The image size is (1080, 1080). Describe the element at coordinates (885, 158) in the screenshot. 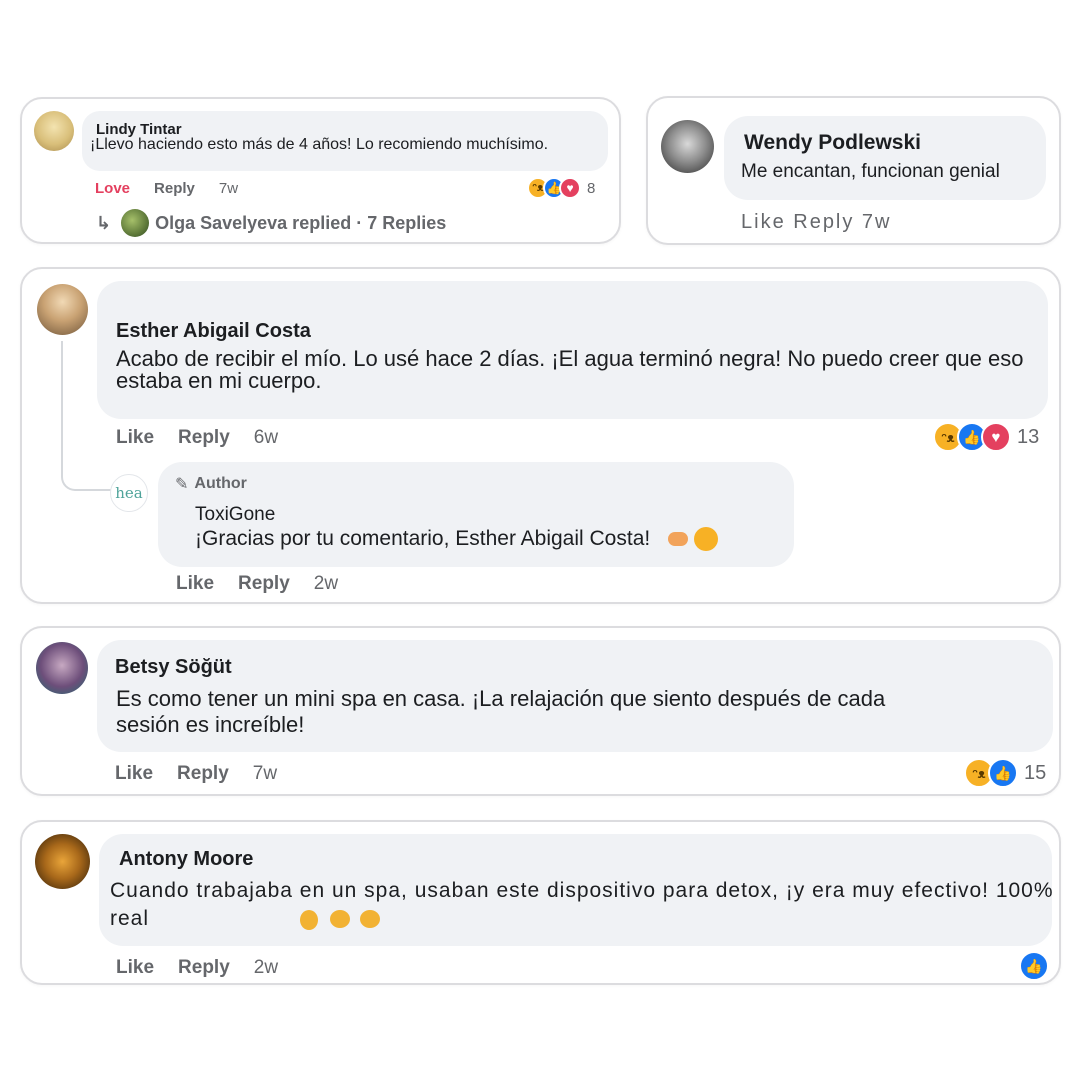

I see `comment-bubble` at that location.